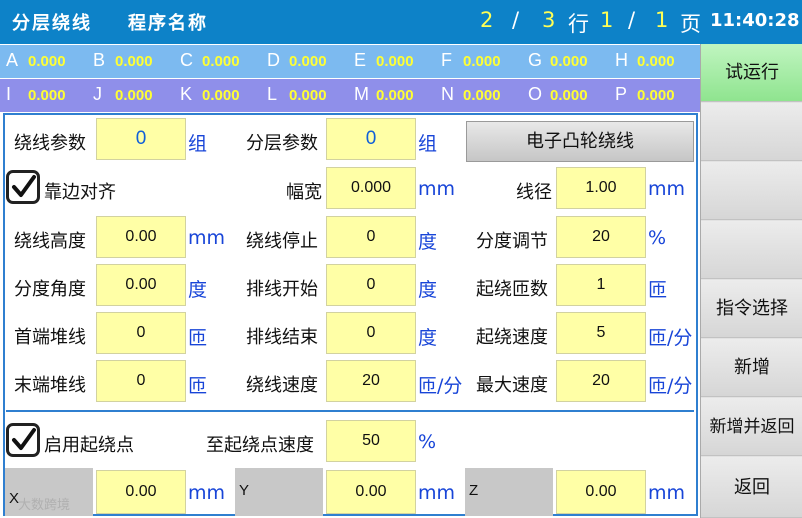  Describe the element at coordinates (751, 73) in the screenshot. I see `test-run-button: 试运行` at that location.